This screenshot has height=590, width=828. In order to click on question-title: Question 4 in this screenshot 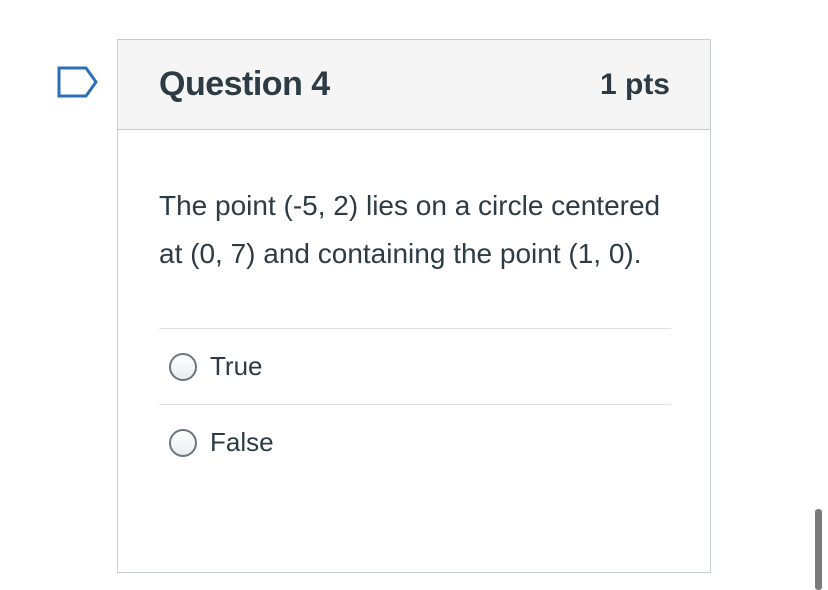, I will do `click(244, 84)`.